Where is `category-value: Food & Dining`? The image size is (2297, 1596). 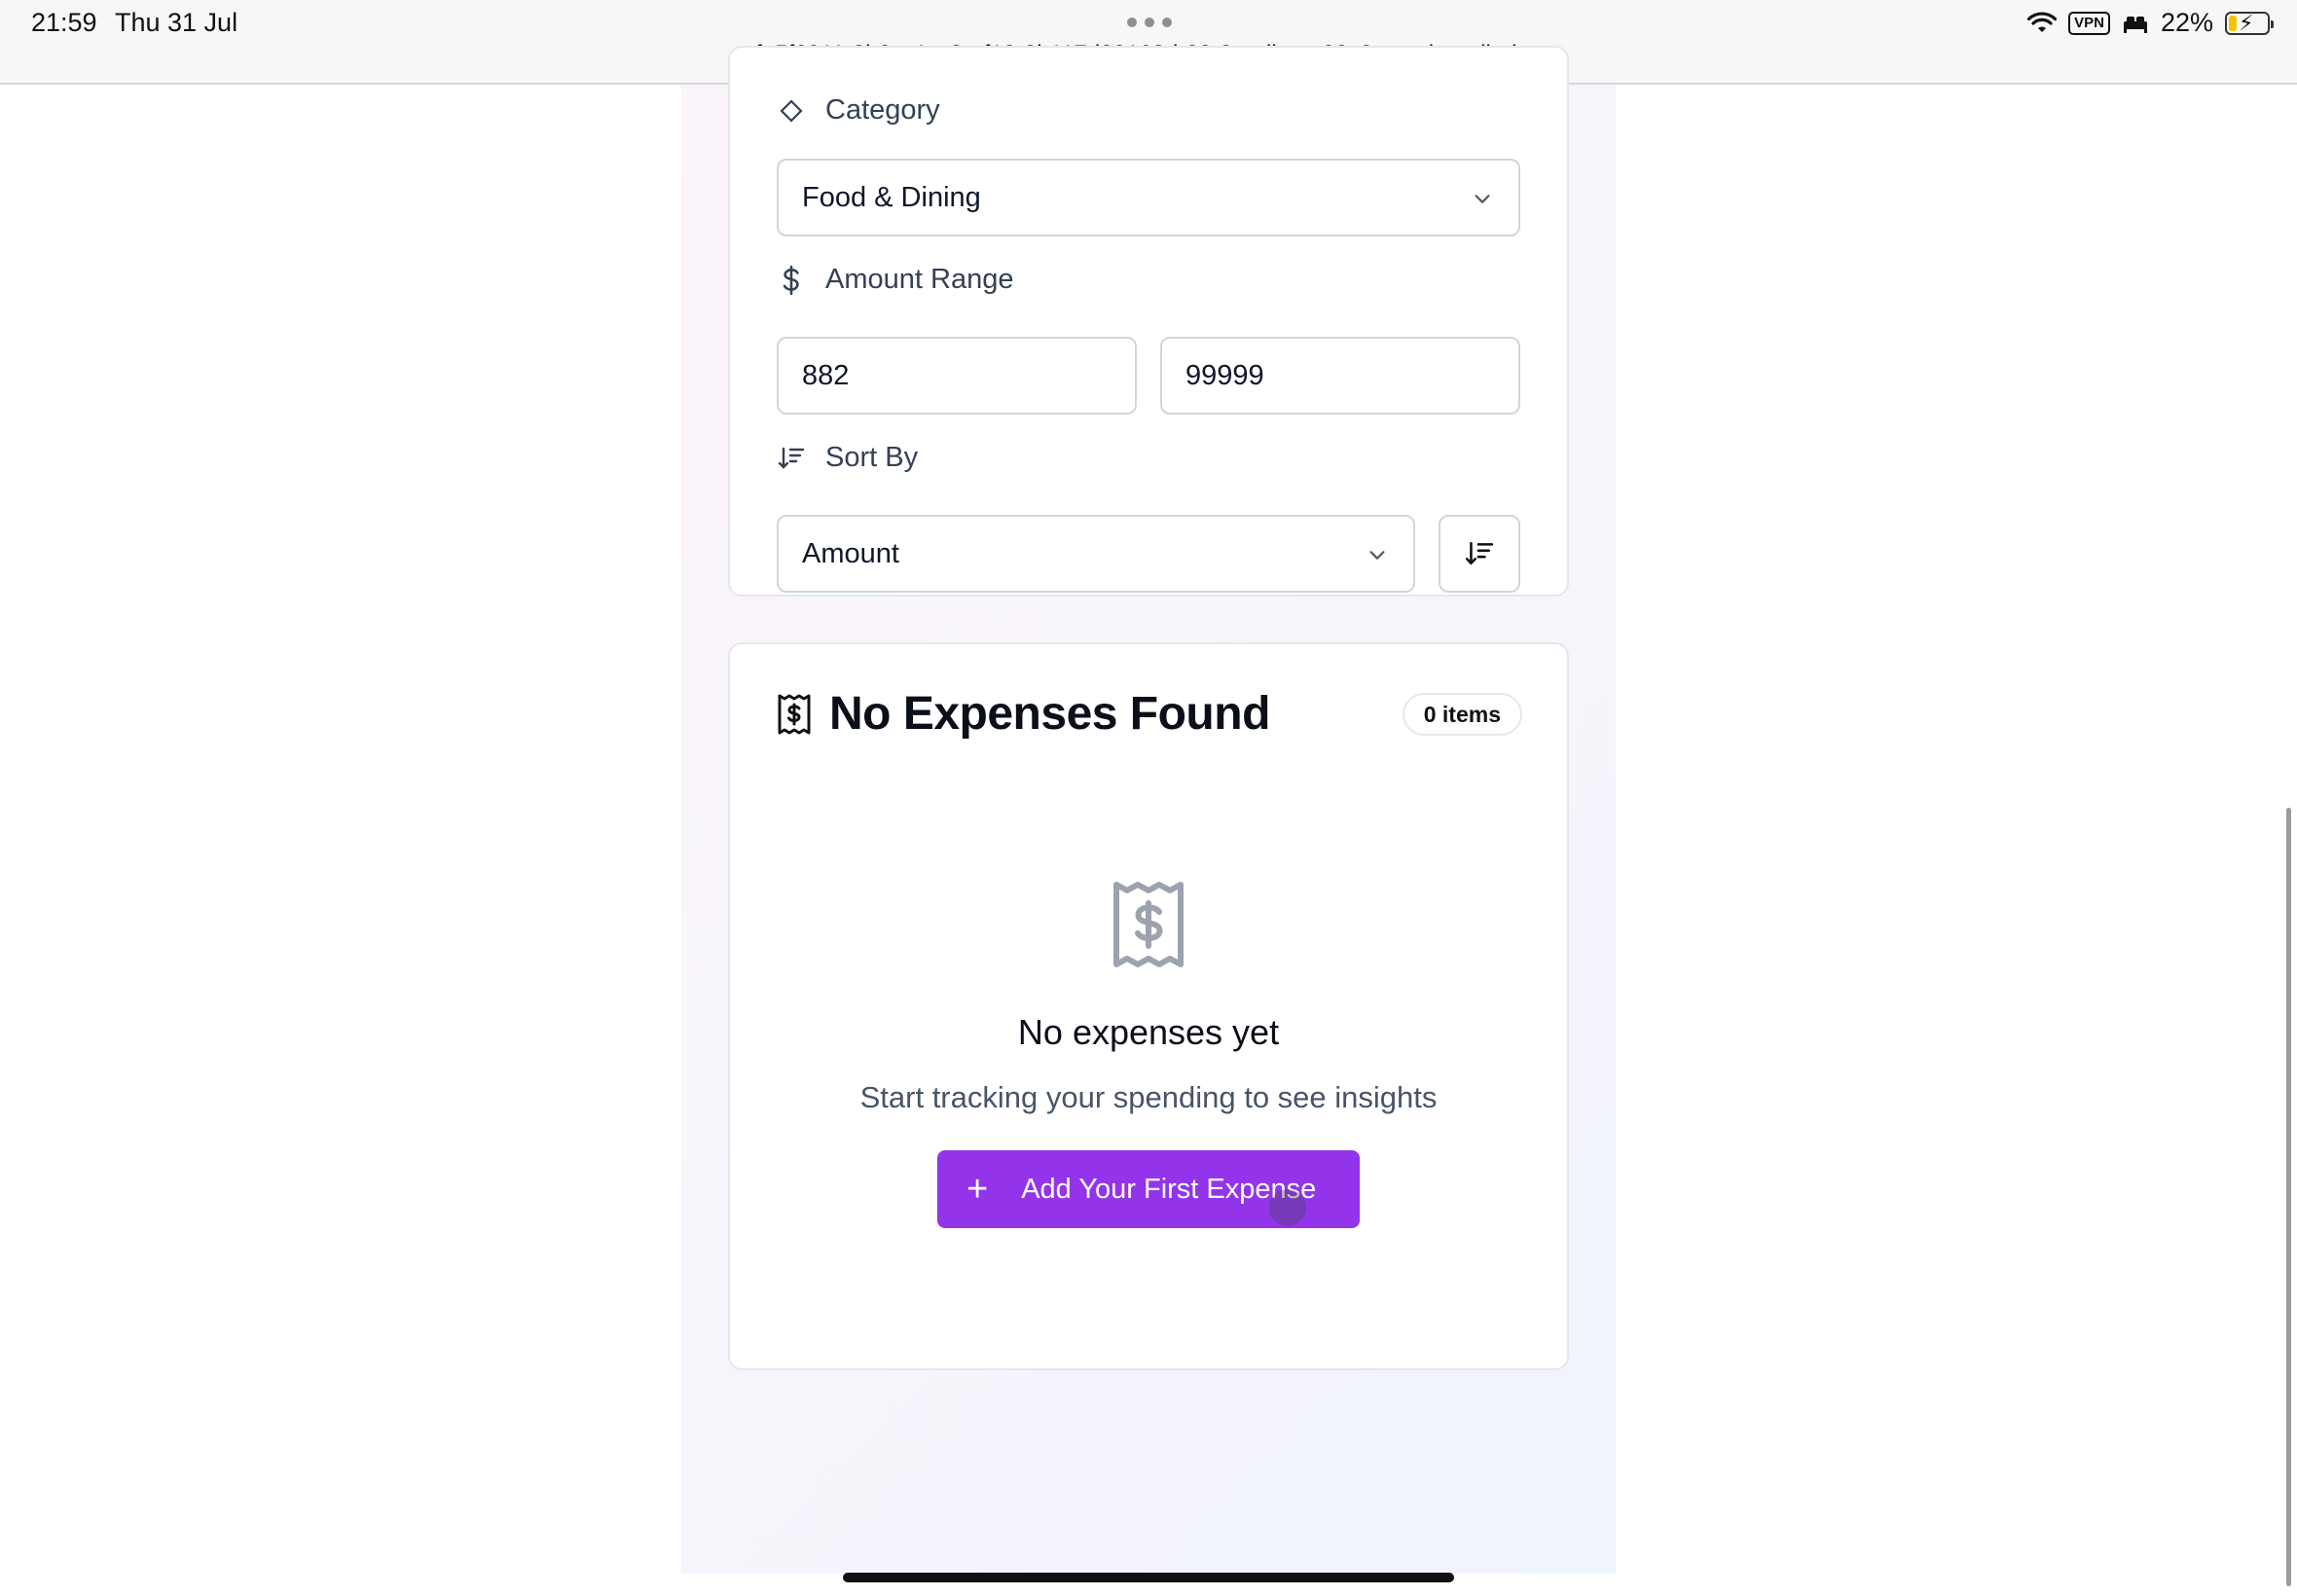 category-value: Food & Dining is located at coordinates (891, 197).